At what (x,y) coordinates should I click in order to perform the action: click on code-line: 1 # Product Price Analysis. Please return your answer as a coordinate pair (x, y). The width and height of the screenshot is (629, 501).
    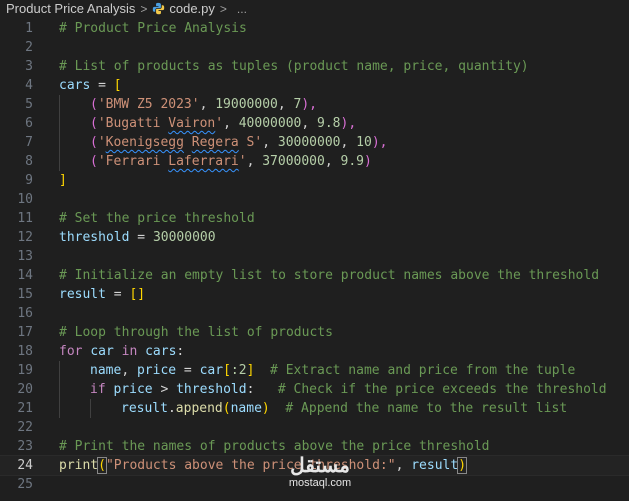
    Looking at the image, I should click on (314, 28).